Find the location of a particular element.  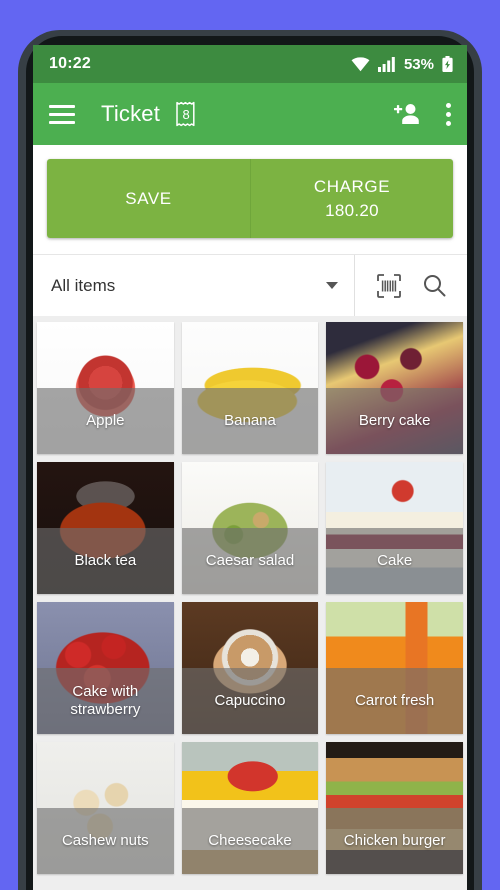

product-tile: Black tea is located at coordinates (105, 528).